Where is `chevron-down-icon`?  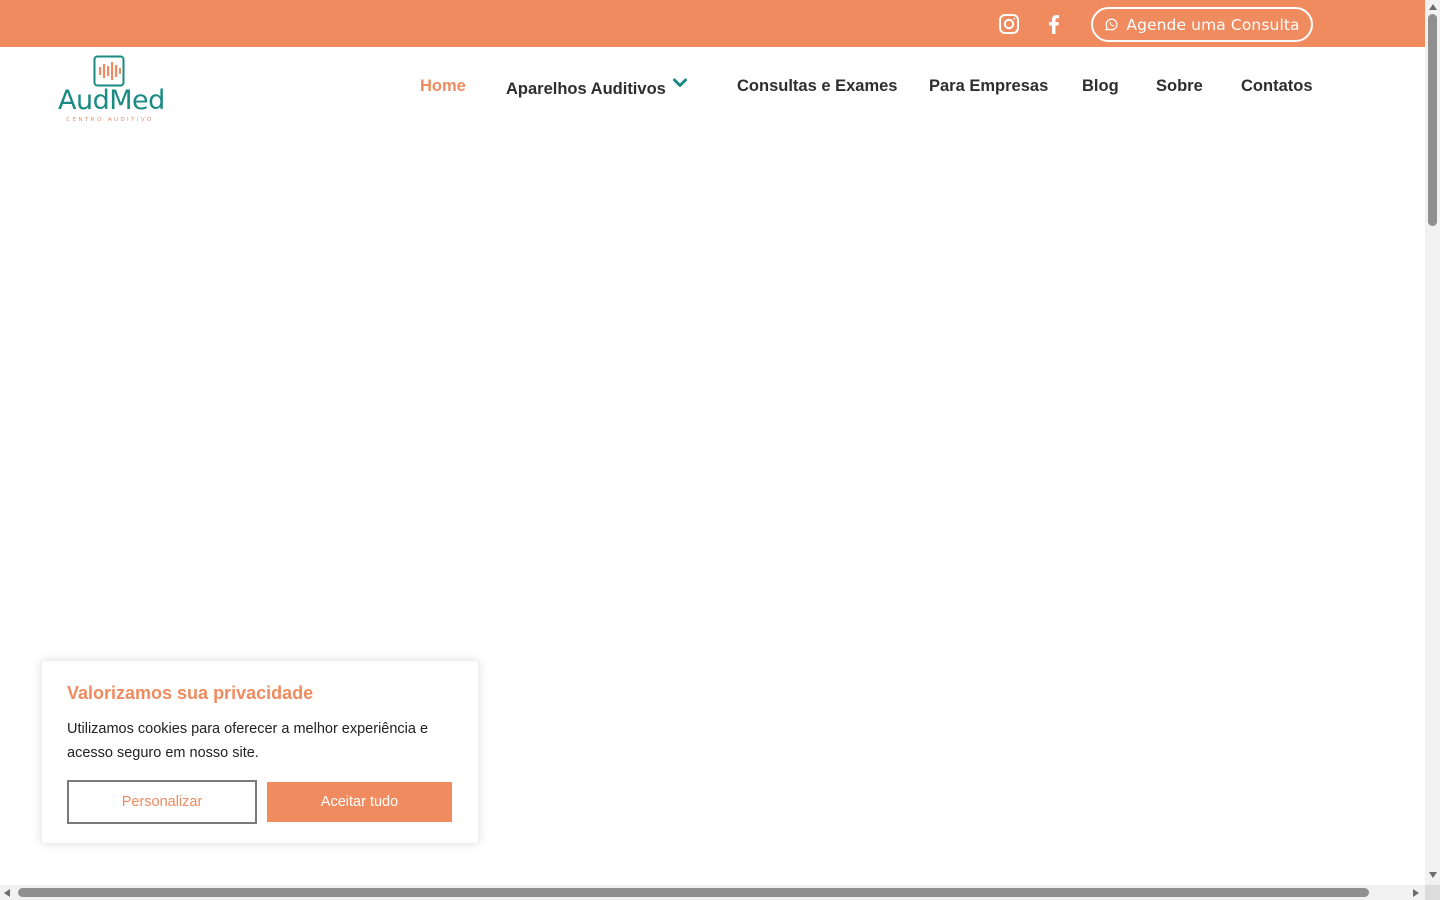 chevron-down-icon is located at coordinates (680, 83).